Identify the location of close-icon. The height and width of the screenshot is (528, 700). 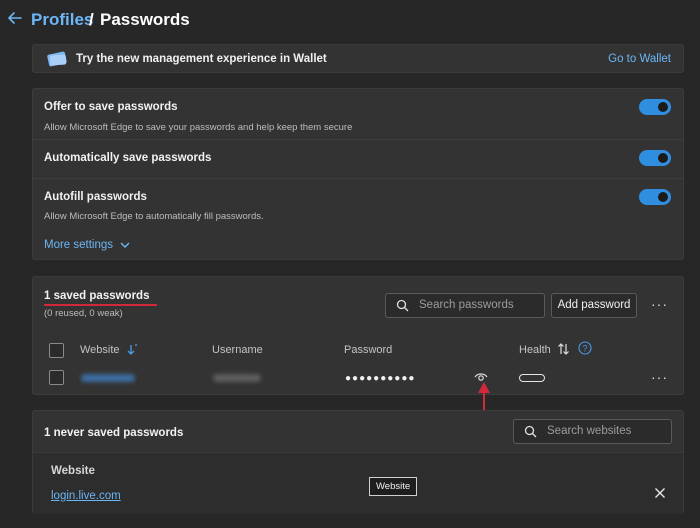
(660, 493).